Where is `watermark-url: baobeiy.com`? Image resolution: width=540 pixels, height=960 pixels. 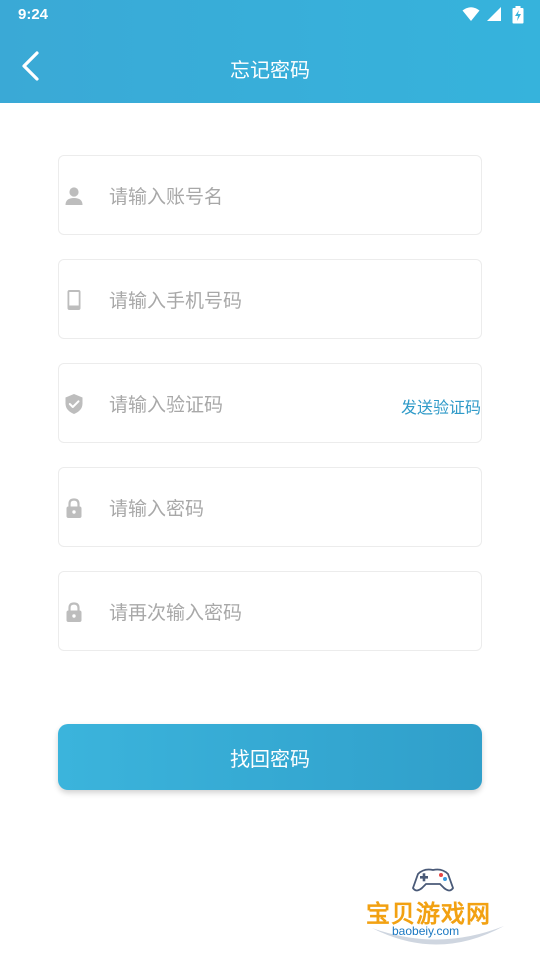
watermark-url: baobeiy.com is located at coordinates (426, 931).